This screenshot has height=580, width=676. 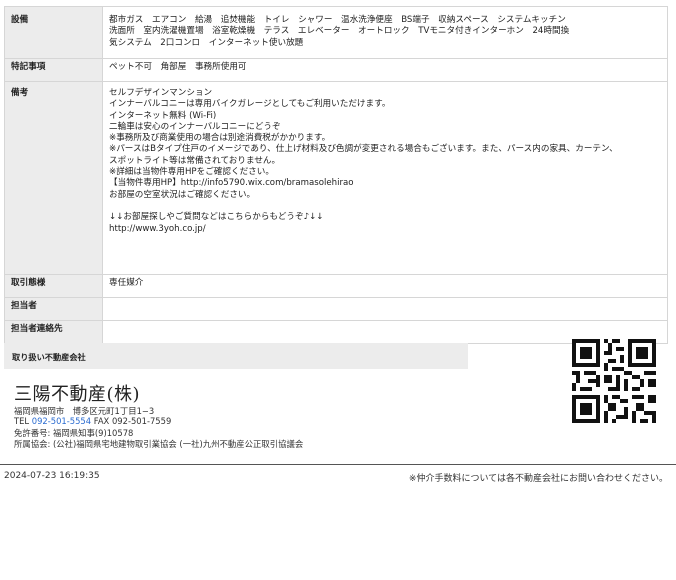 I want to click on tel-label: TEL, so click(x=22, y=421).